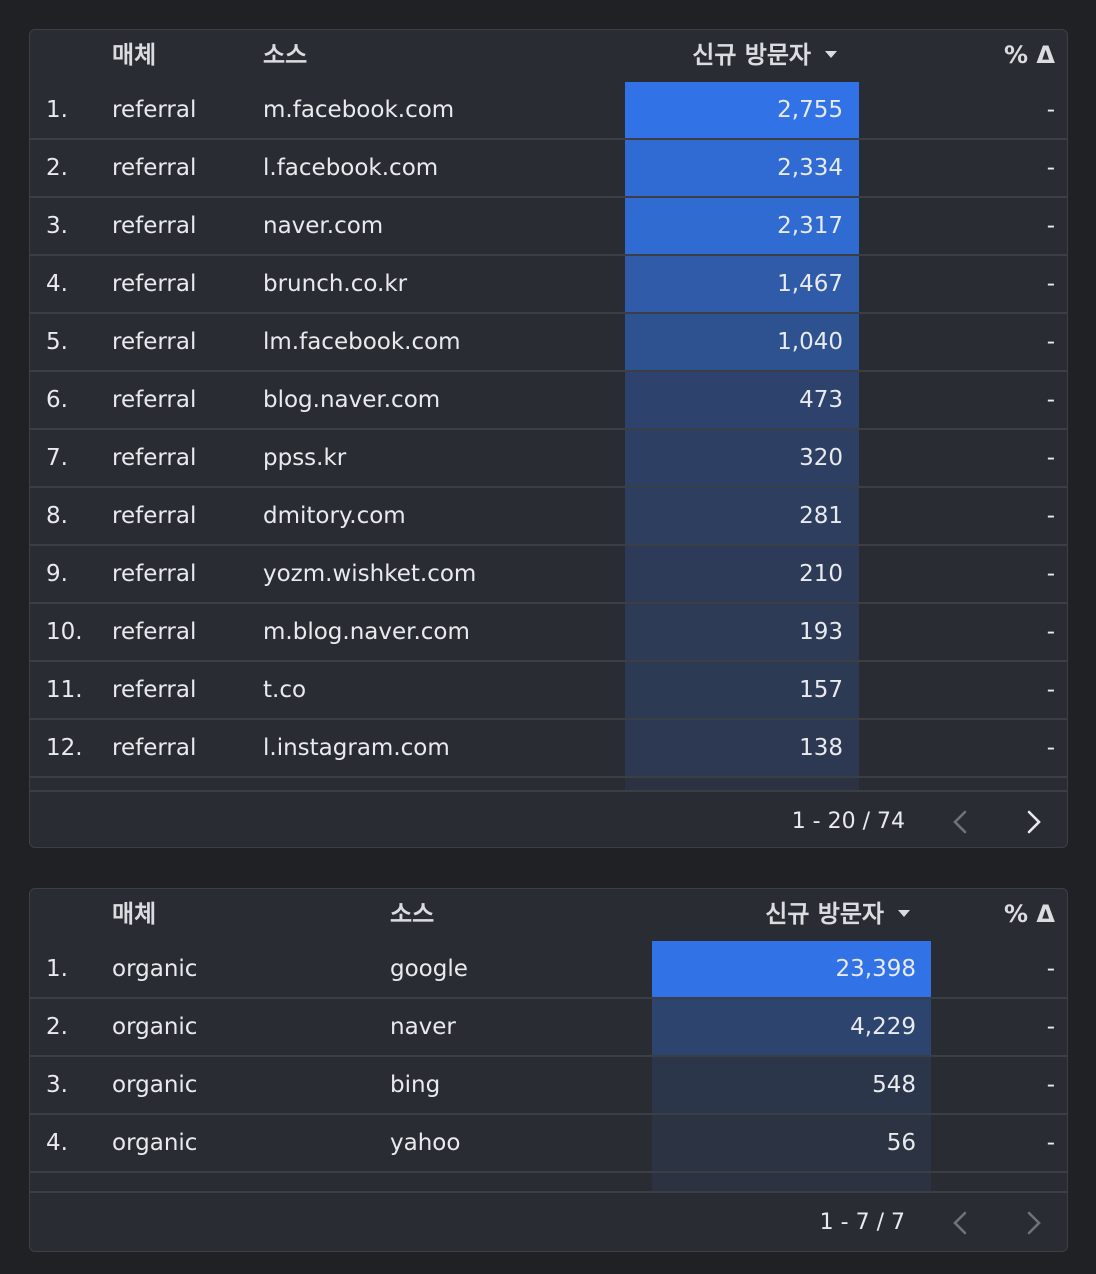  I want to click on row-source: m.blog.naver.com, so click(366, 632).